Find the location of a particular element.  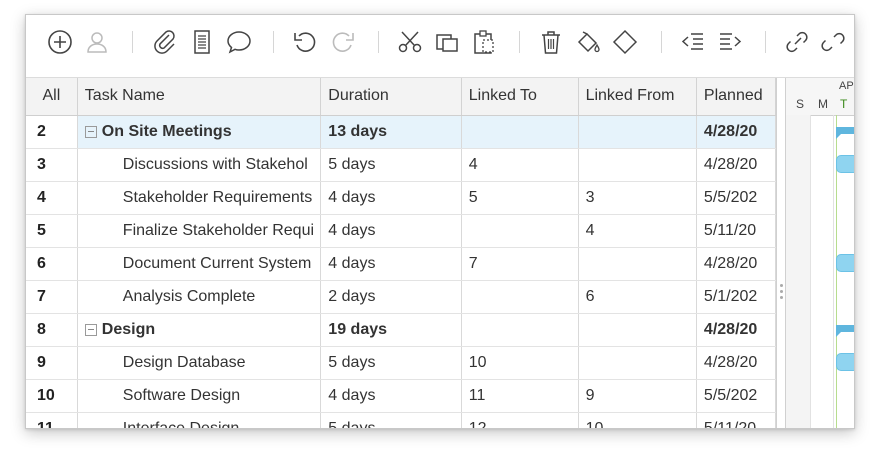

row-number: 11 is located at coordinates (52, 420).